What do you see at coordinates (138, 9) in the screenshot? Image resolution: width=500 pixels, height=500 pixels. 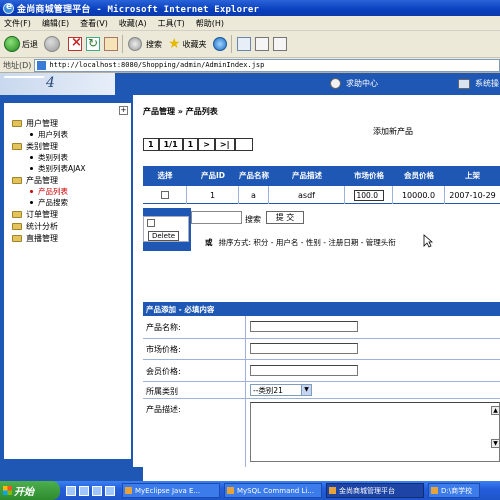 I see `window-title: 金尚商城管理平台 - Microsoft Internet Explorer` at bounding box center [138, 9].